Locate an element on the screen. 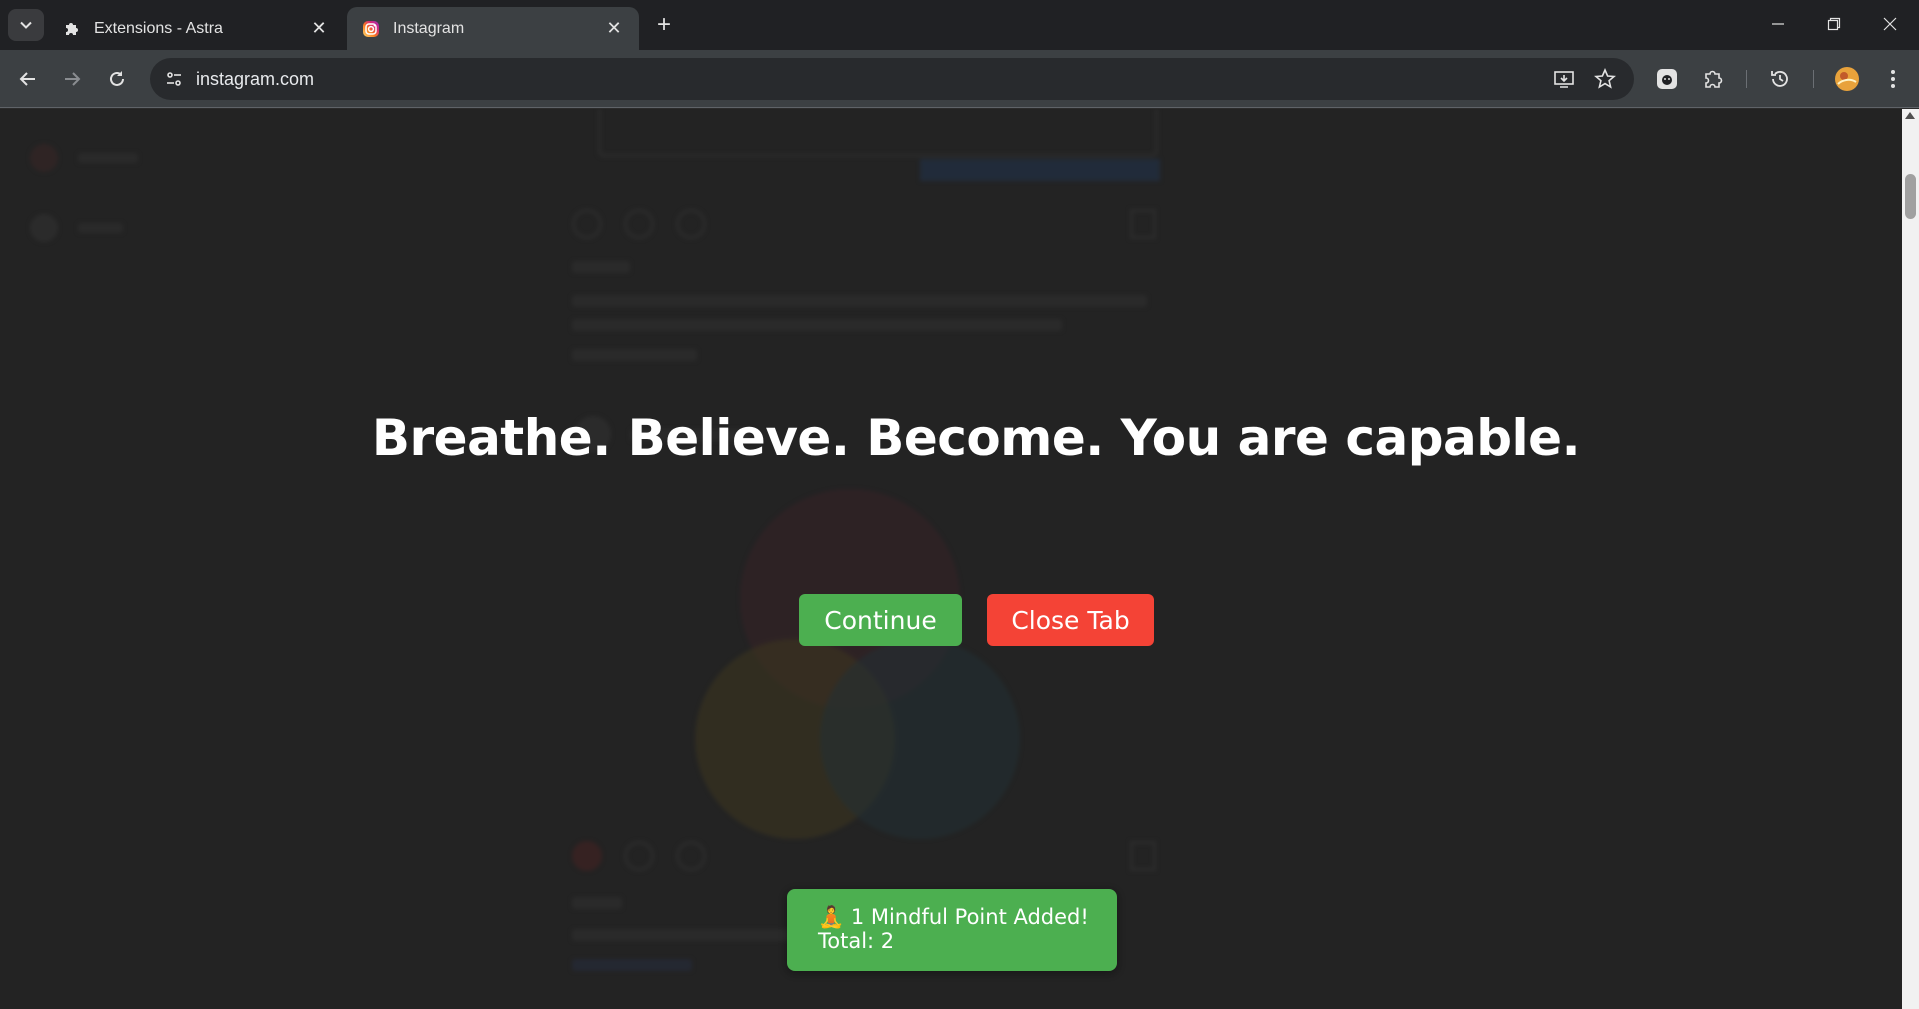 Image resolution: width=1919 pixels, height=1009 pixels. astra-extension-icon is located at coordinates (1667, 79).